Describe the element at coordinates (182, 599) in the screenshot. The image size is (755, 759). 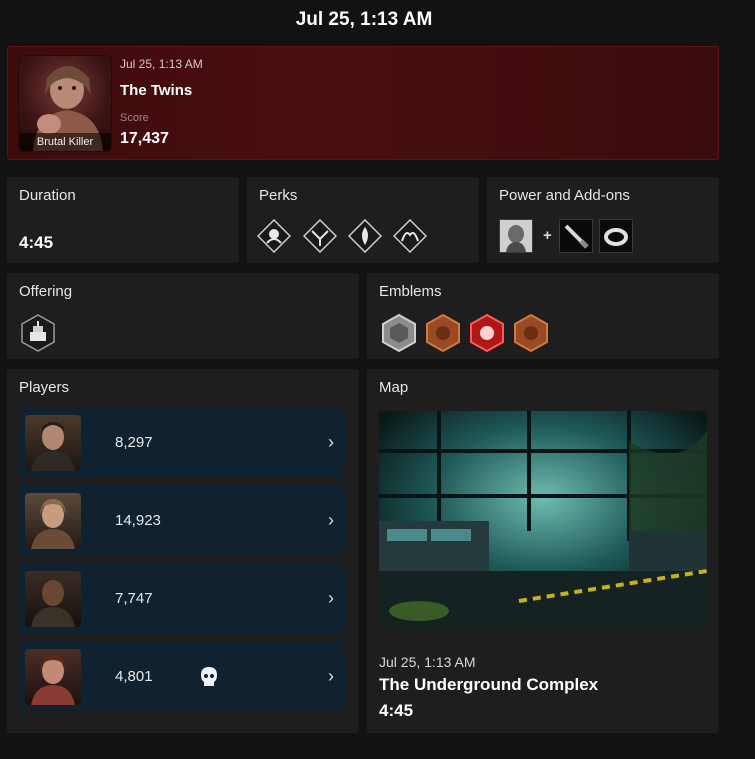
I see `player-row: 7,747 ›` at that location.